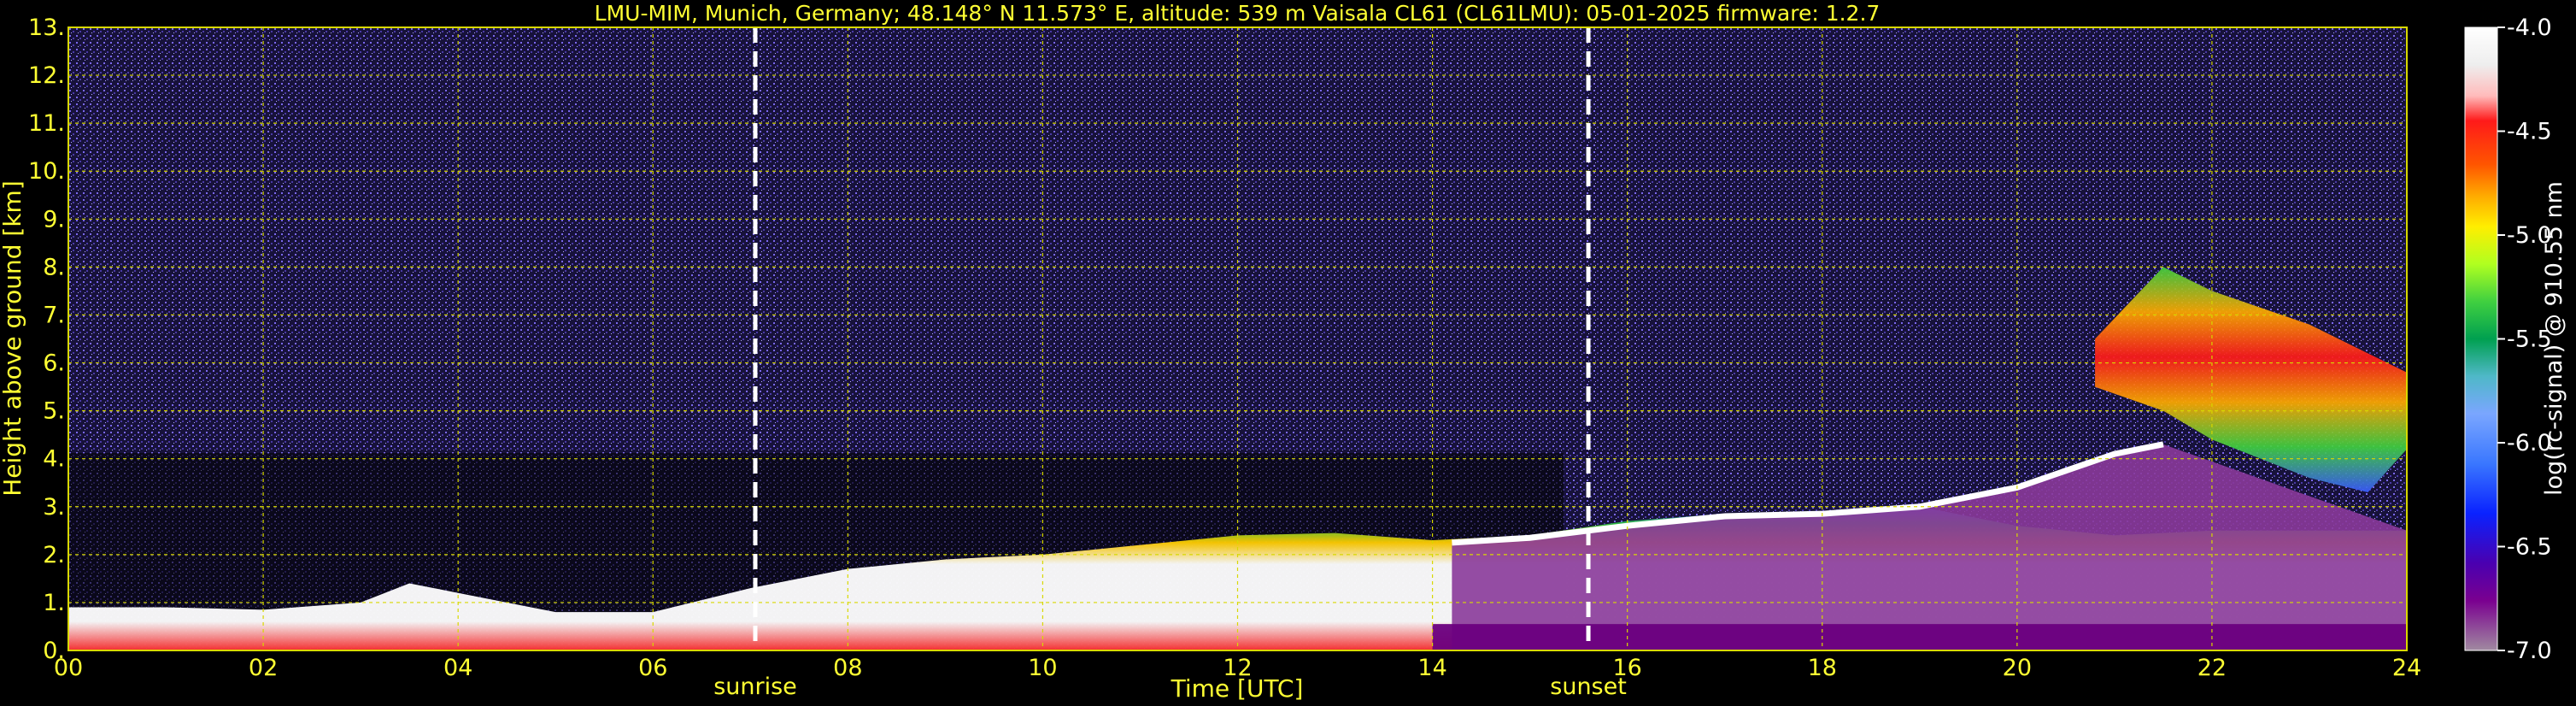 The image size is (2576, 706). I want to click on x-tick-label: 06, so click(652, 668).